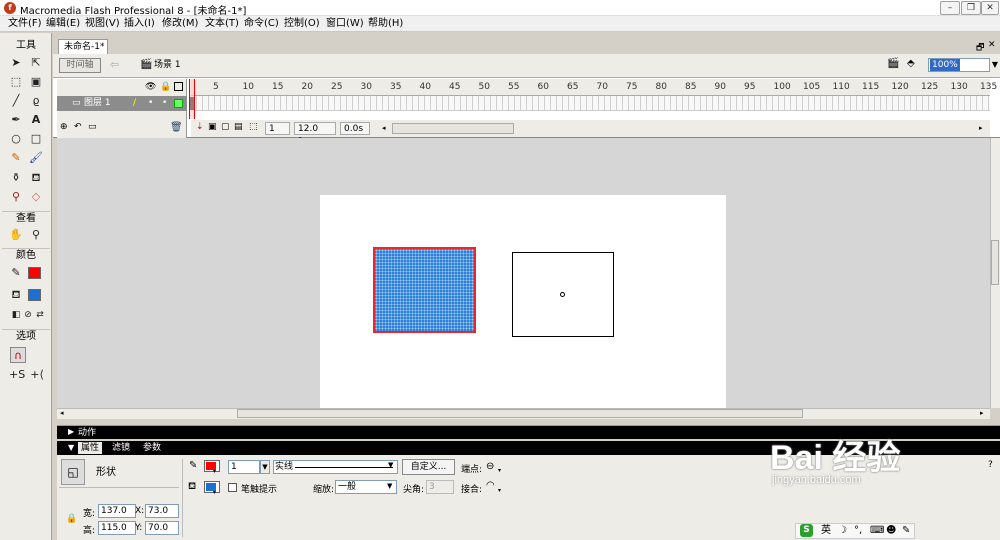 This screenshot has width=1000, height=540. I want to click on pen-tool-icon: ✒, so click(16, 120).